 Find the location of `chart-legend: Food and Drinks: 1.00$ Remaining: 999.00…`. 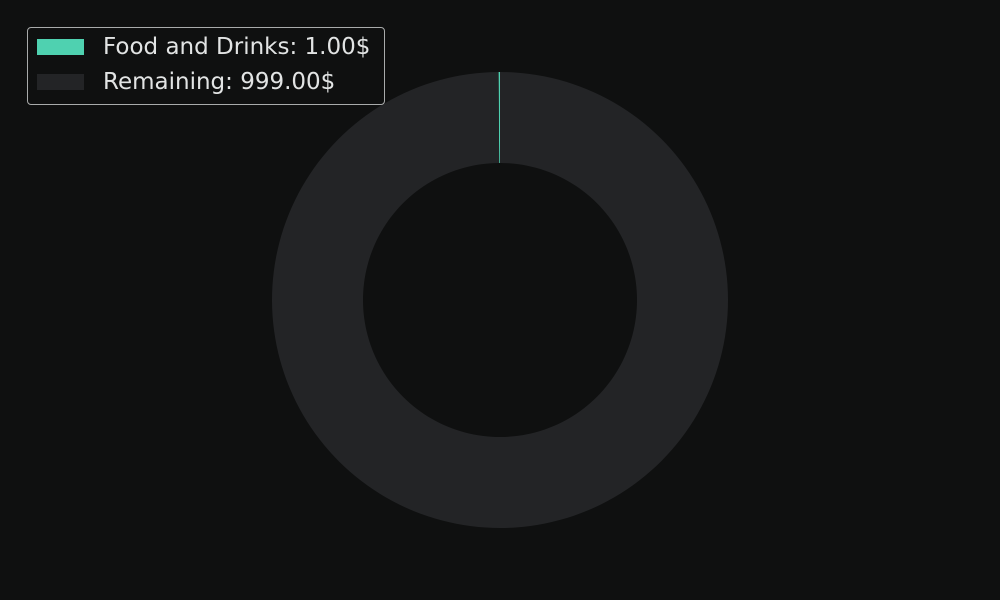

chart-legend: Food and Drinks: 1.00$ Remaining: 999.00… is located at coordinates (206, 66).